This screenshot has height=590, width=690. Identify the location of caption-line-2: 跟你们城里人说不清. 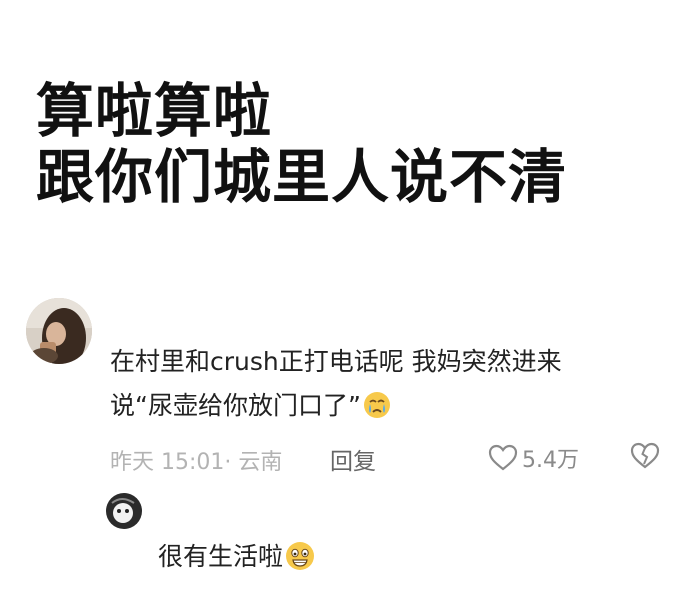
(302, 177).